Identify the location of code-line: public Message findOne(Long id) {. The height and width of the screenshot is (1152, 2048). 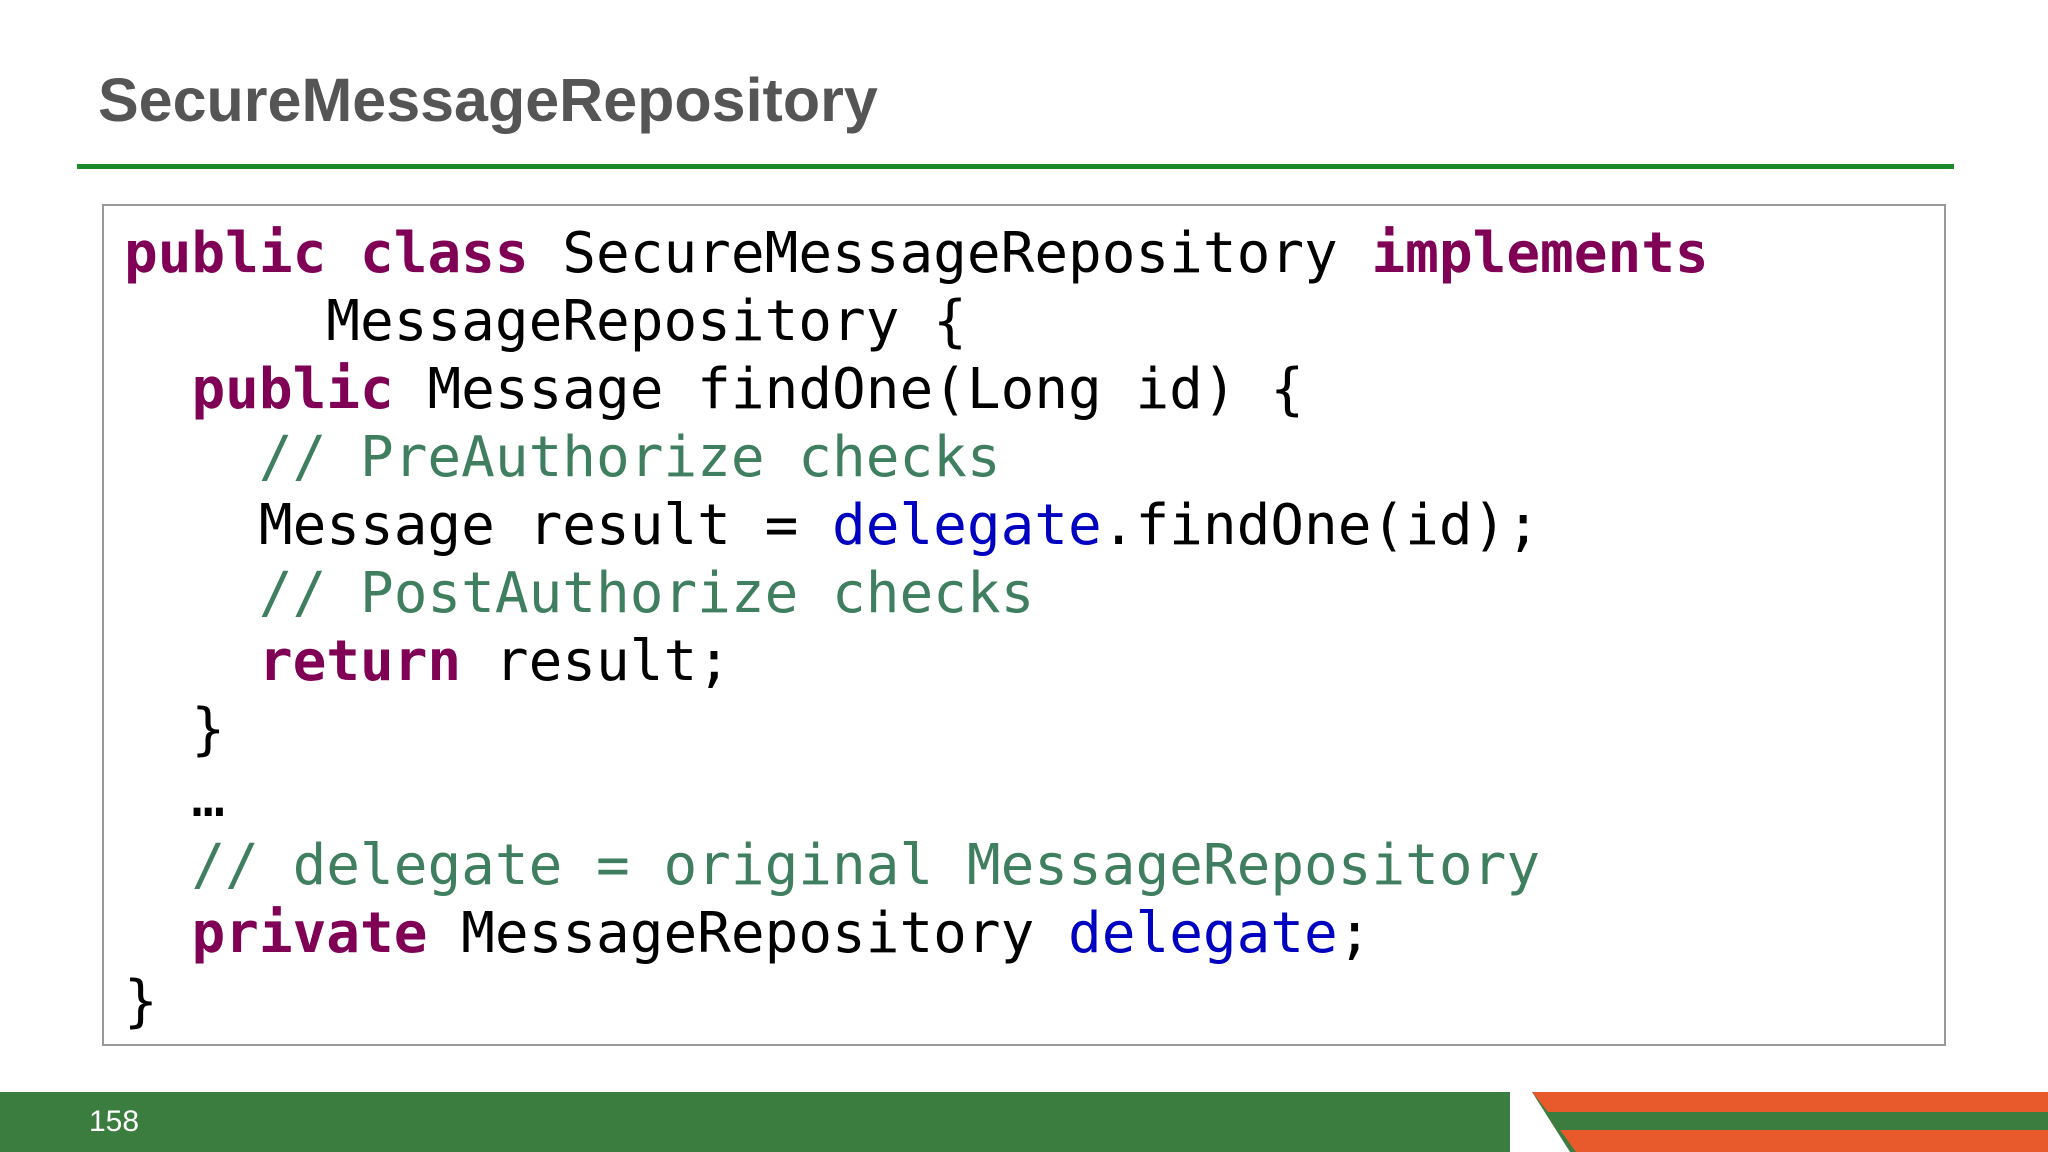
(714, 390).